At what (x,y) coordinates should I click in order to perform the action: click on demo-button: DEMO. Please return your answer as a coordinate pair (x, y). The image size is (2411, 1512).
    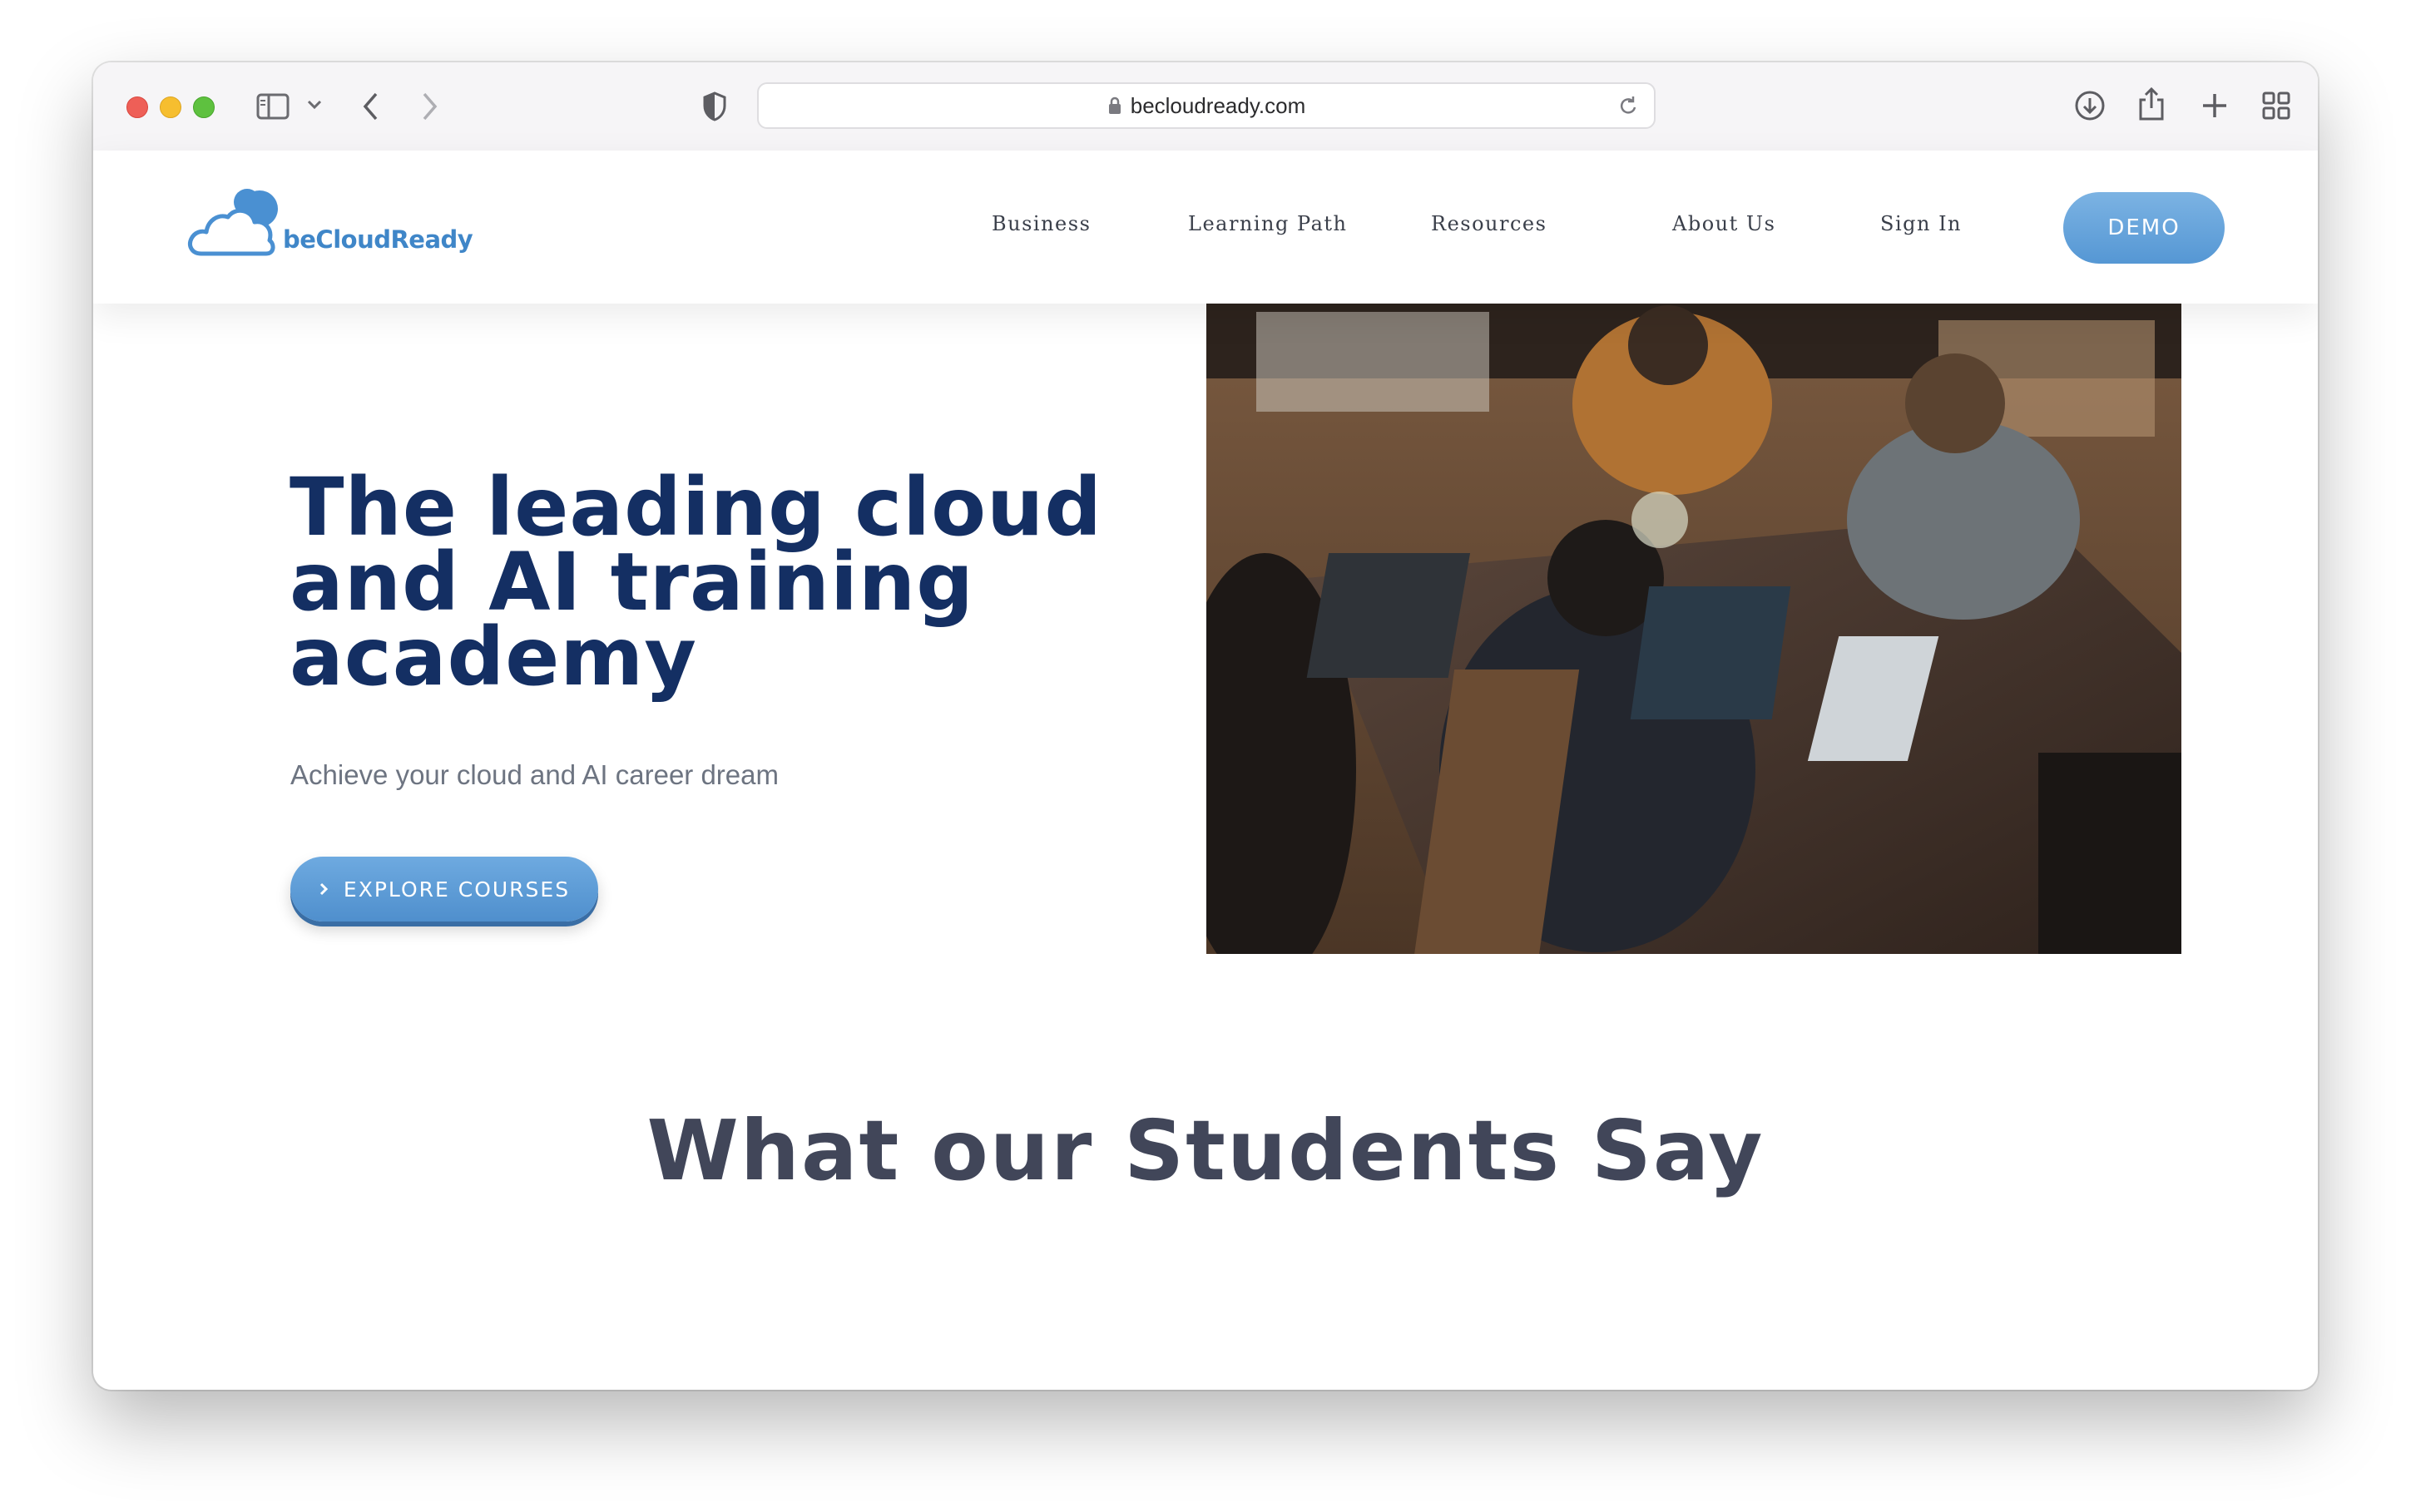
    Looking at the image, I should click on (2144, 228).